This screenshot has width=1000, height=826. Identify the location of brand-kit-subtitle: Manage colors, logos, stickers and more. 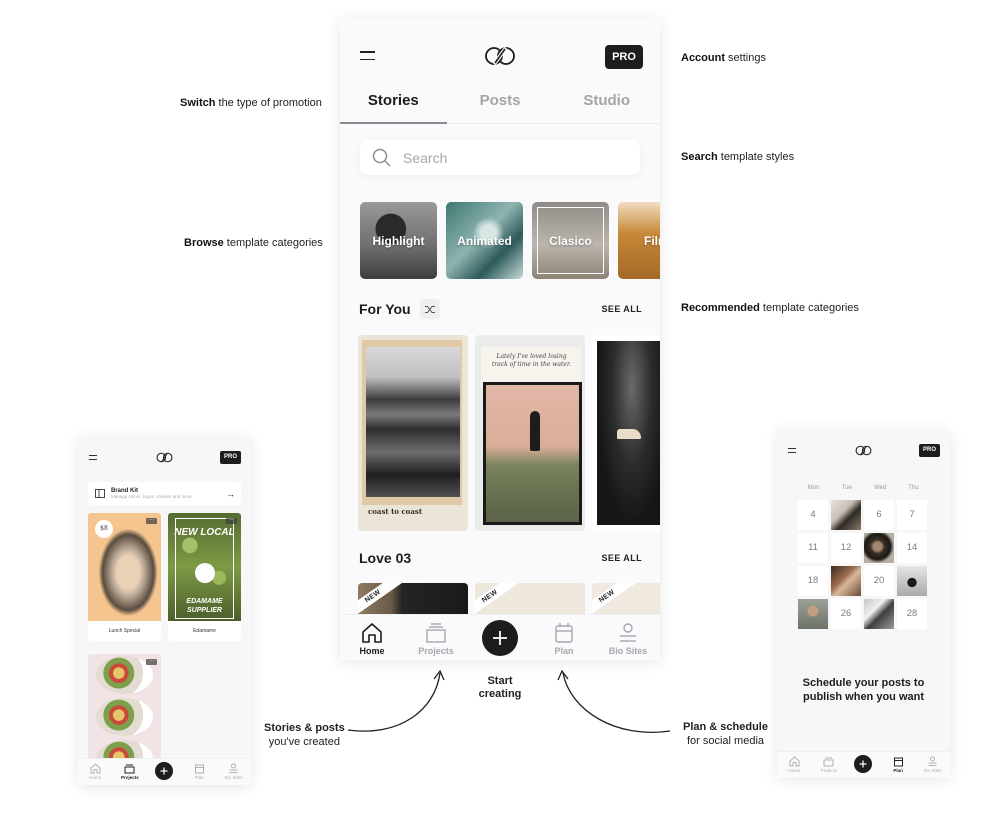
(151, 496).